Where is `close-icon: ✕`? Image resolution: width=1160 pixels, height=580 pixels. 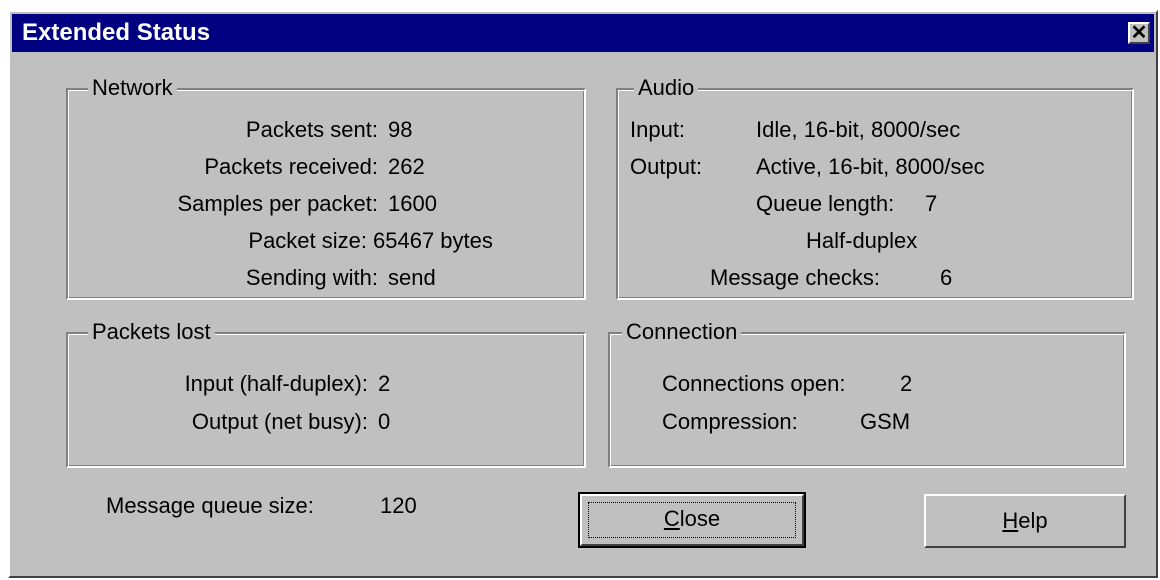 close-icon: ✕ is located at coordinates (1139, 33).